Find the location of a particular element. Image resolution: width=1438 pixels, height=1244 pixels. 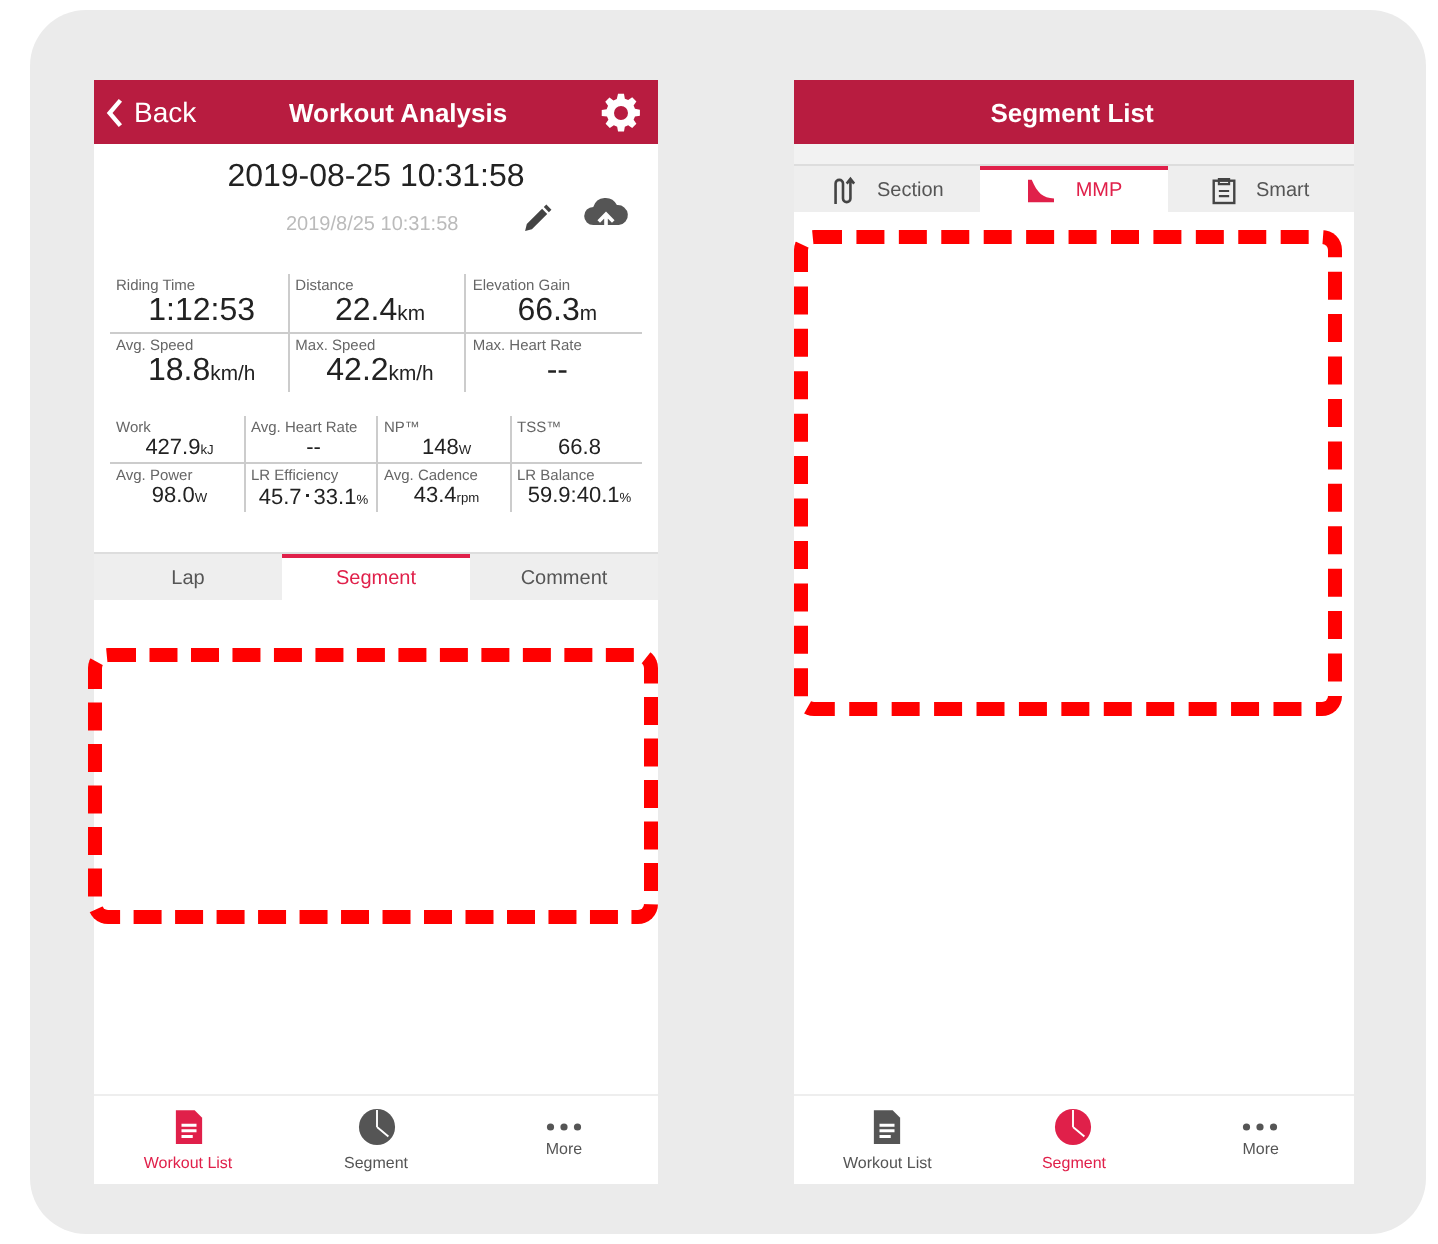

tab: Segment is located at coordinates (376, 577).